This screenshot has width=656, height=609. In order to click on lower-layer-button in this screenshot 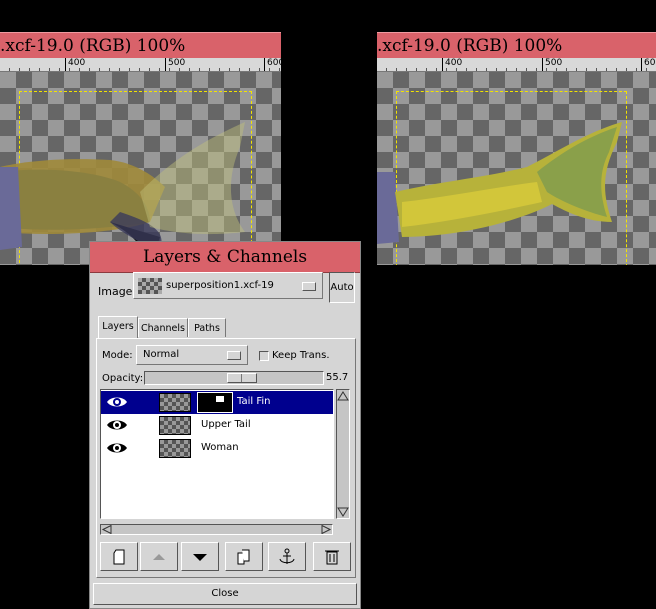, I will do `click(200, 556)`.